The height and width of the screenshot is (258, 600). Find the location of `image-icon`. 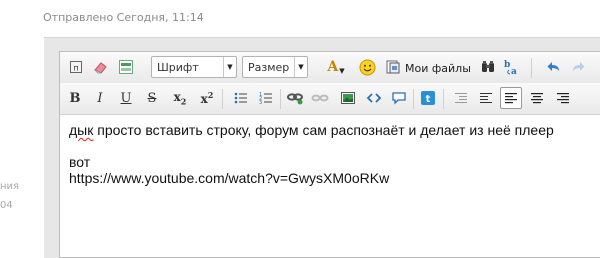

image-icon is located at coordinates (348, 98).